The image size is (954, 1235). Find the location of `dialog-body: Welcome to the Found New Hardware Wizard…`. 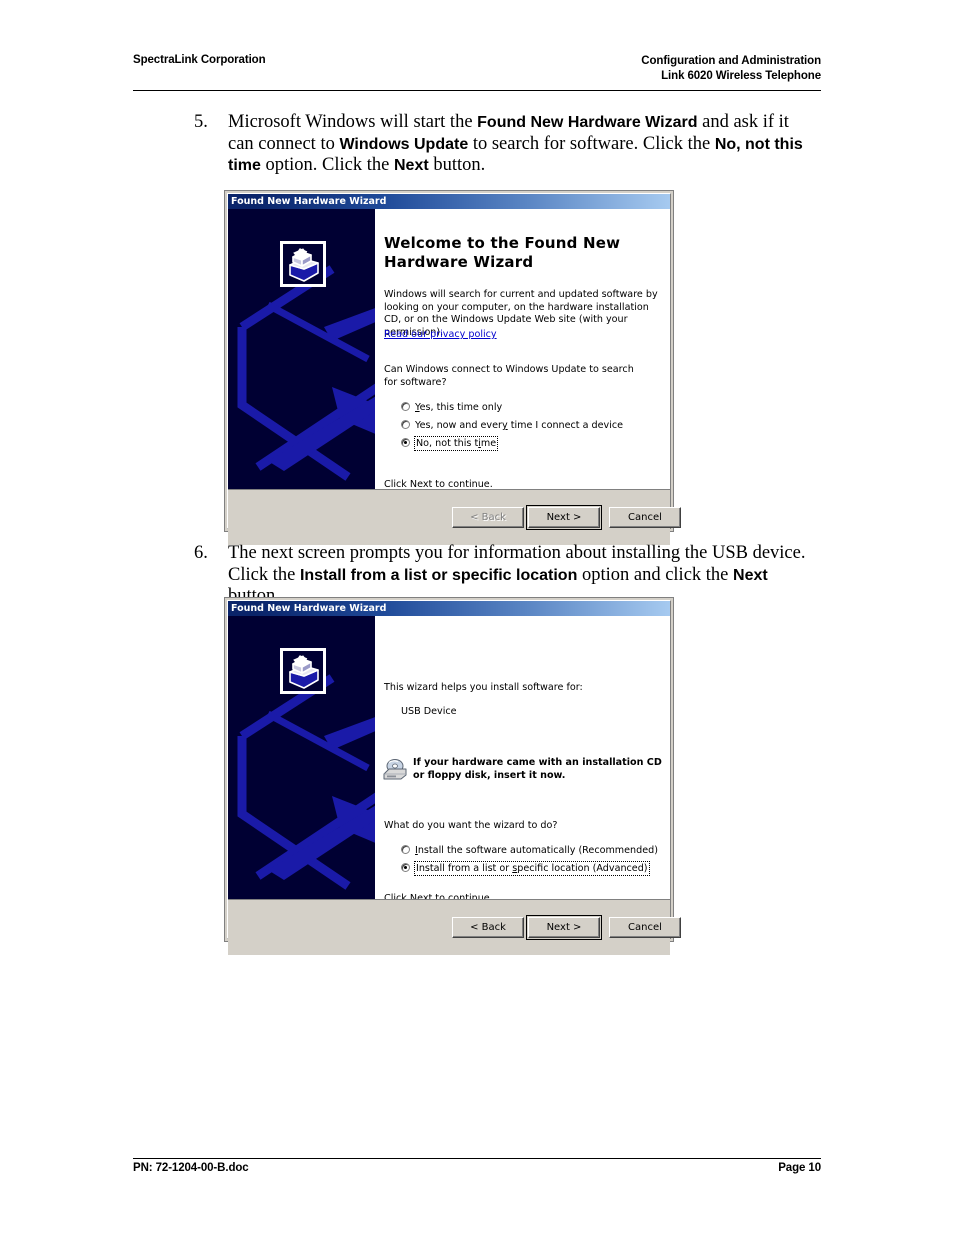

dialog-body: Welcome to the Found New Hardware Wizard… is located at coordinates (454, 377).